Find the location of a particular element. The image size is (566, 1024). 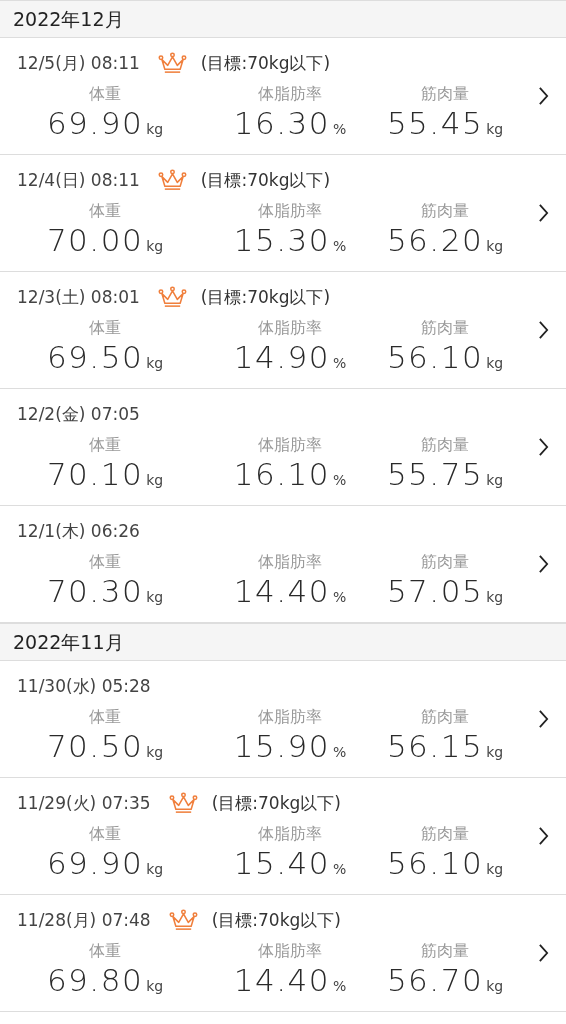

date-time: 12/3(土) 08:01 is located at coordinates (78, 297).